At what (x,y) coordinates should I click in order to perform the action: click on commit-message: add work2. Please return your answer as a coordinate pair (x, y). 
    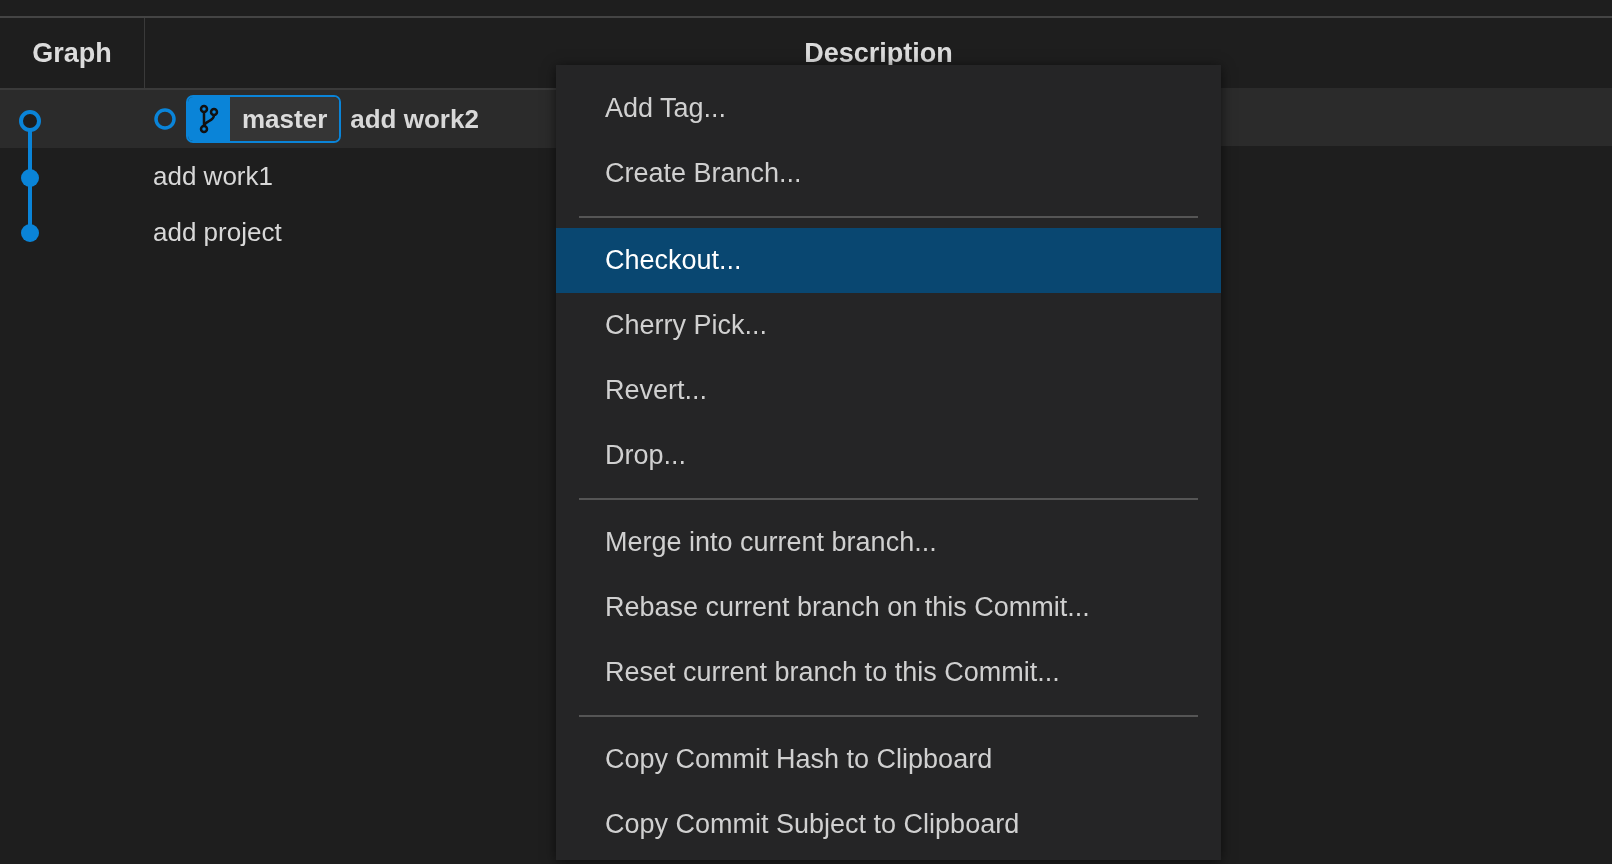
    Looking at the image, I should click on (414, 119).